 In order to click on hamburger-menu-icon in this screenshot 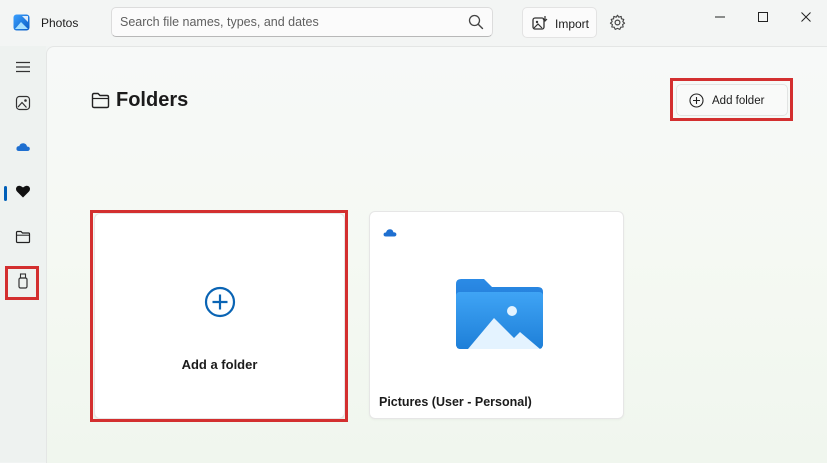, I will do `click(23, 67)`.